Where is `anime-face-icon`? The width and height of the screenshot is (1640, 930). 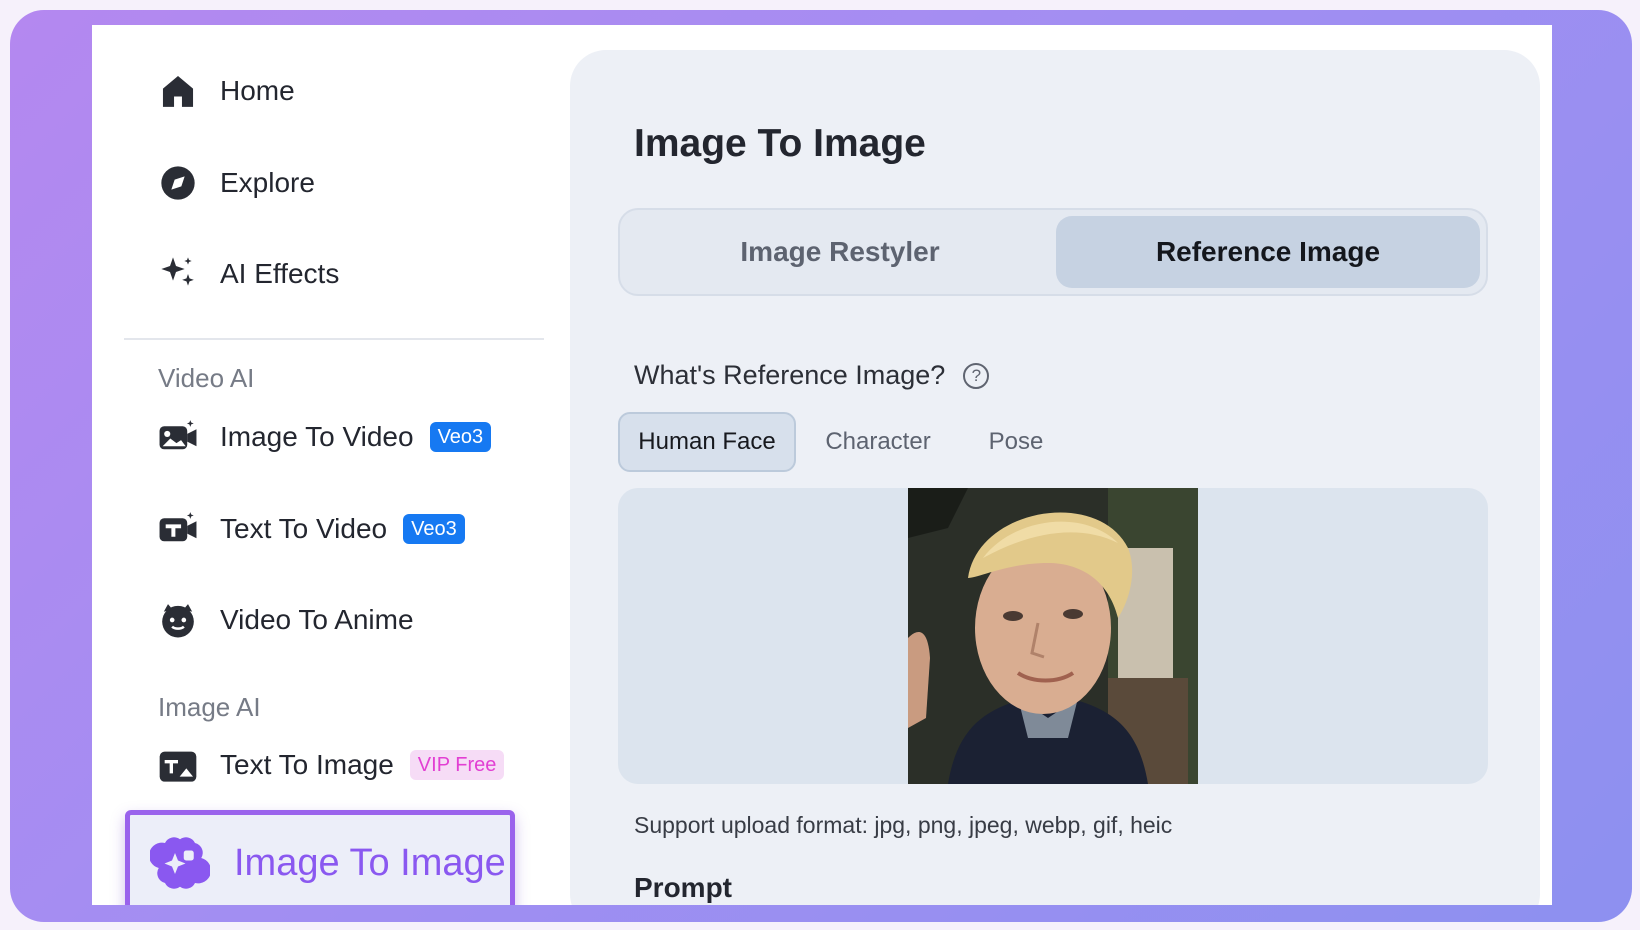
anime-face-icon is located at coordinates (178, 620).